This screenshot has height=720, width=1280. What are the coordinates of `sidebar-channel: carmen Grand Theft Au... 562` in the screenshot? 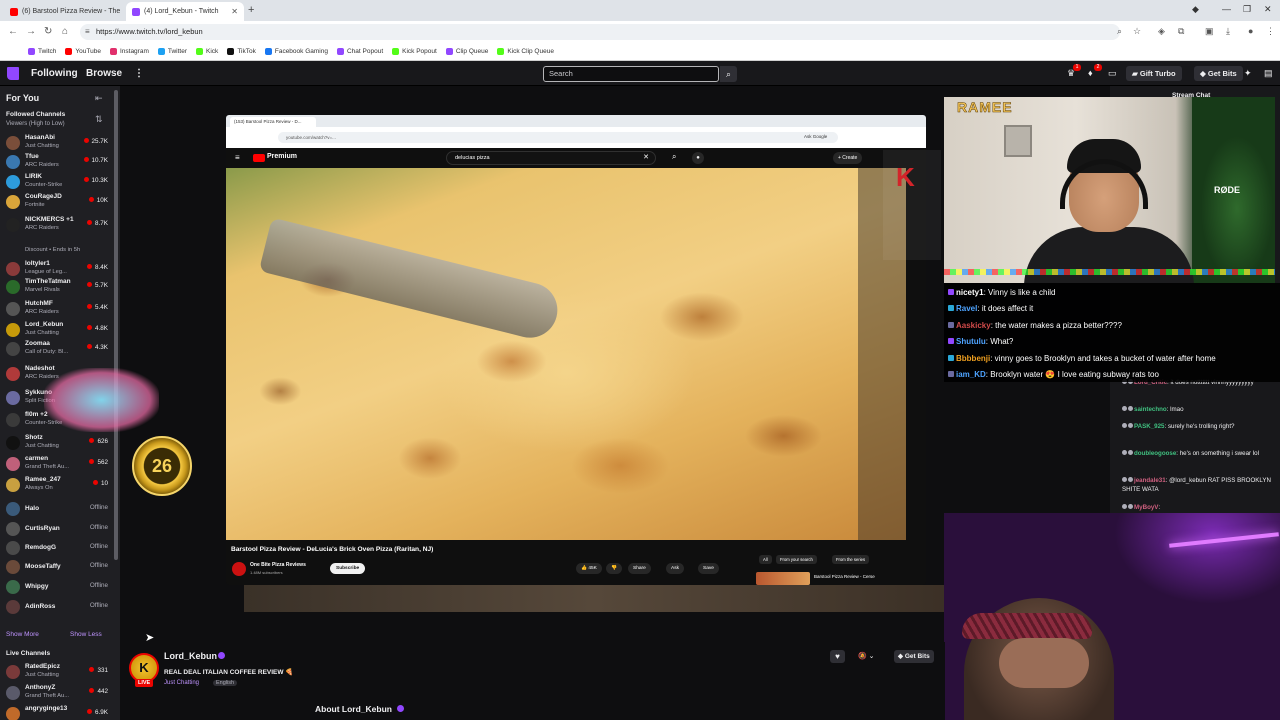 It's located at (56, 464).